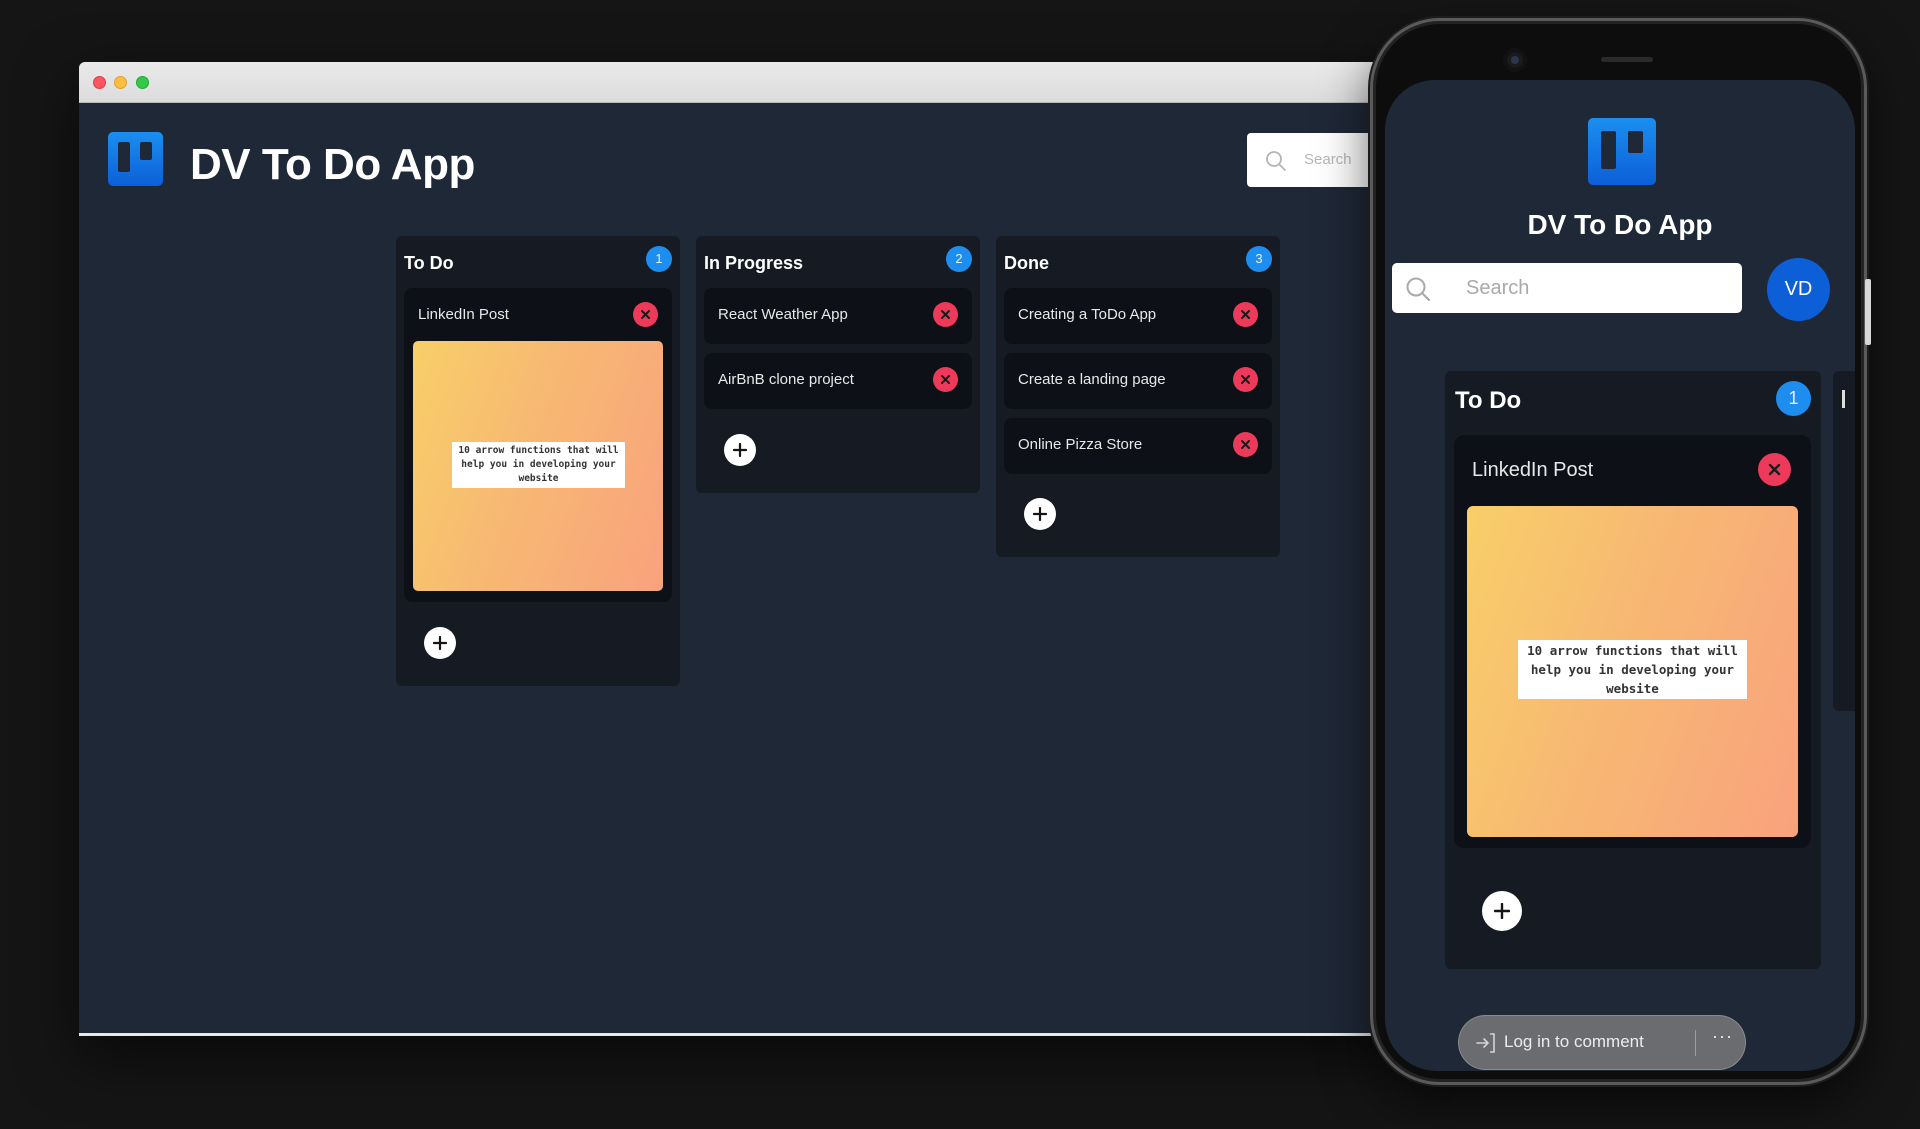 Image resolution: width=1920 pixels, height=1129 pixels. What do you see at coordinates (1620, 224) in the screenshot?
I see `mobile-app-title: DV To Do App` at bounding box center [1620, 224].